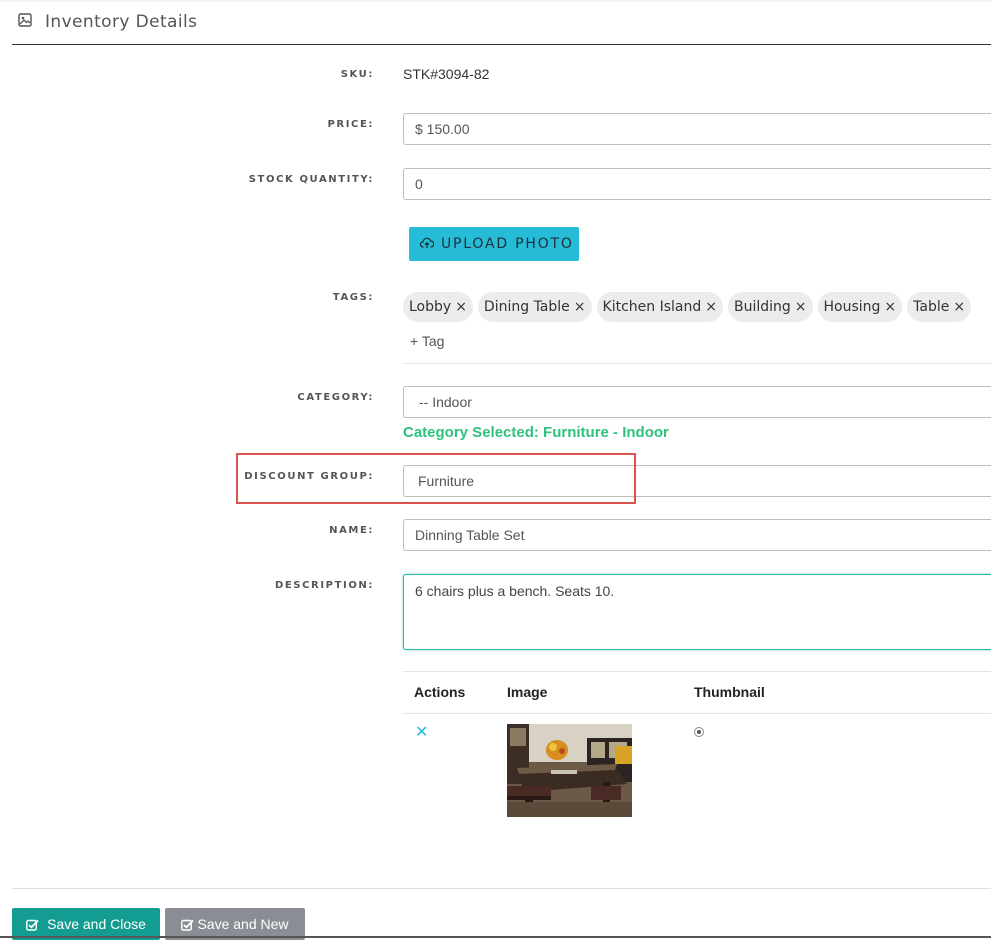 This screenshot has width=991, height=940. What do you see at coordinates (427, 341) in the screenshot?
I see `add-tag-button: + Tag` at bounding box center [427, 341].